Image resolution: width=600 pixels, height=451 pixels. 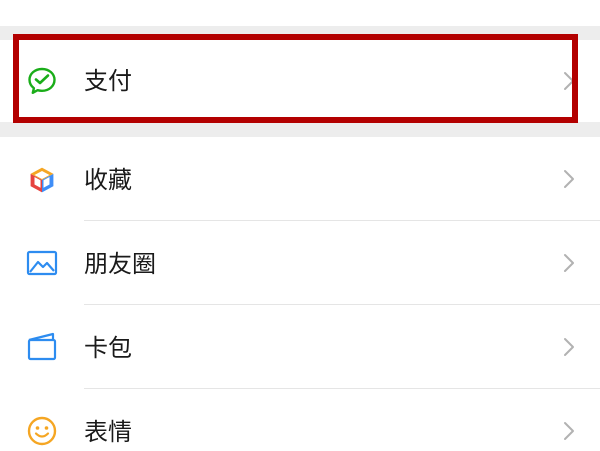 What do you see at coordinates (300, 13) in the screenshot?
I see `top-section-strip` at bounding box center [300, 13].